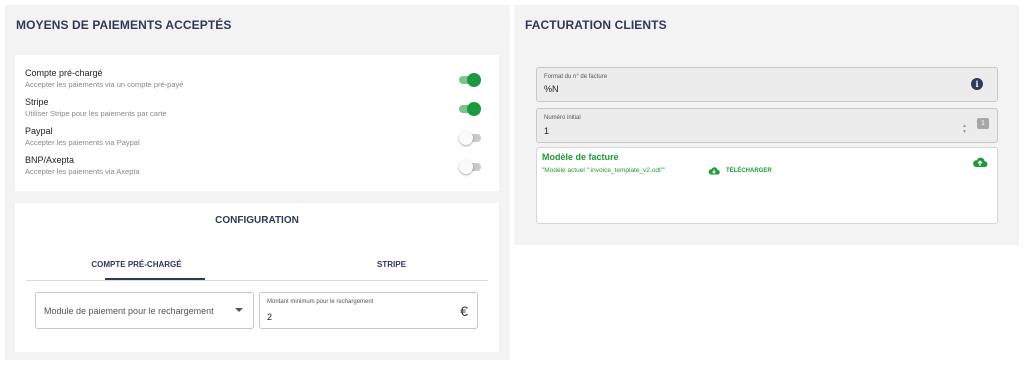  What do you see at coordinates (64, 73) in the screenshot?
I see `method-name: Compte pré-chargé` at bounding box center [64, 73].